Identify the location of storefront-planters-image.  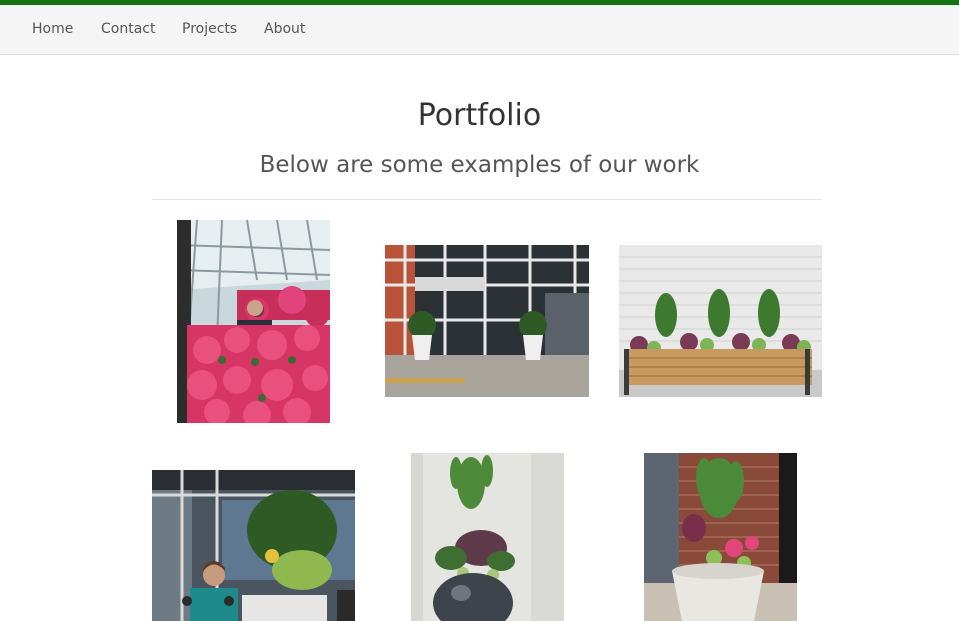
(487, 321).